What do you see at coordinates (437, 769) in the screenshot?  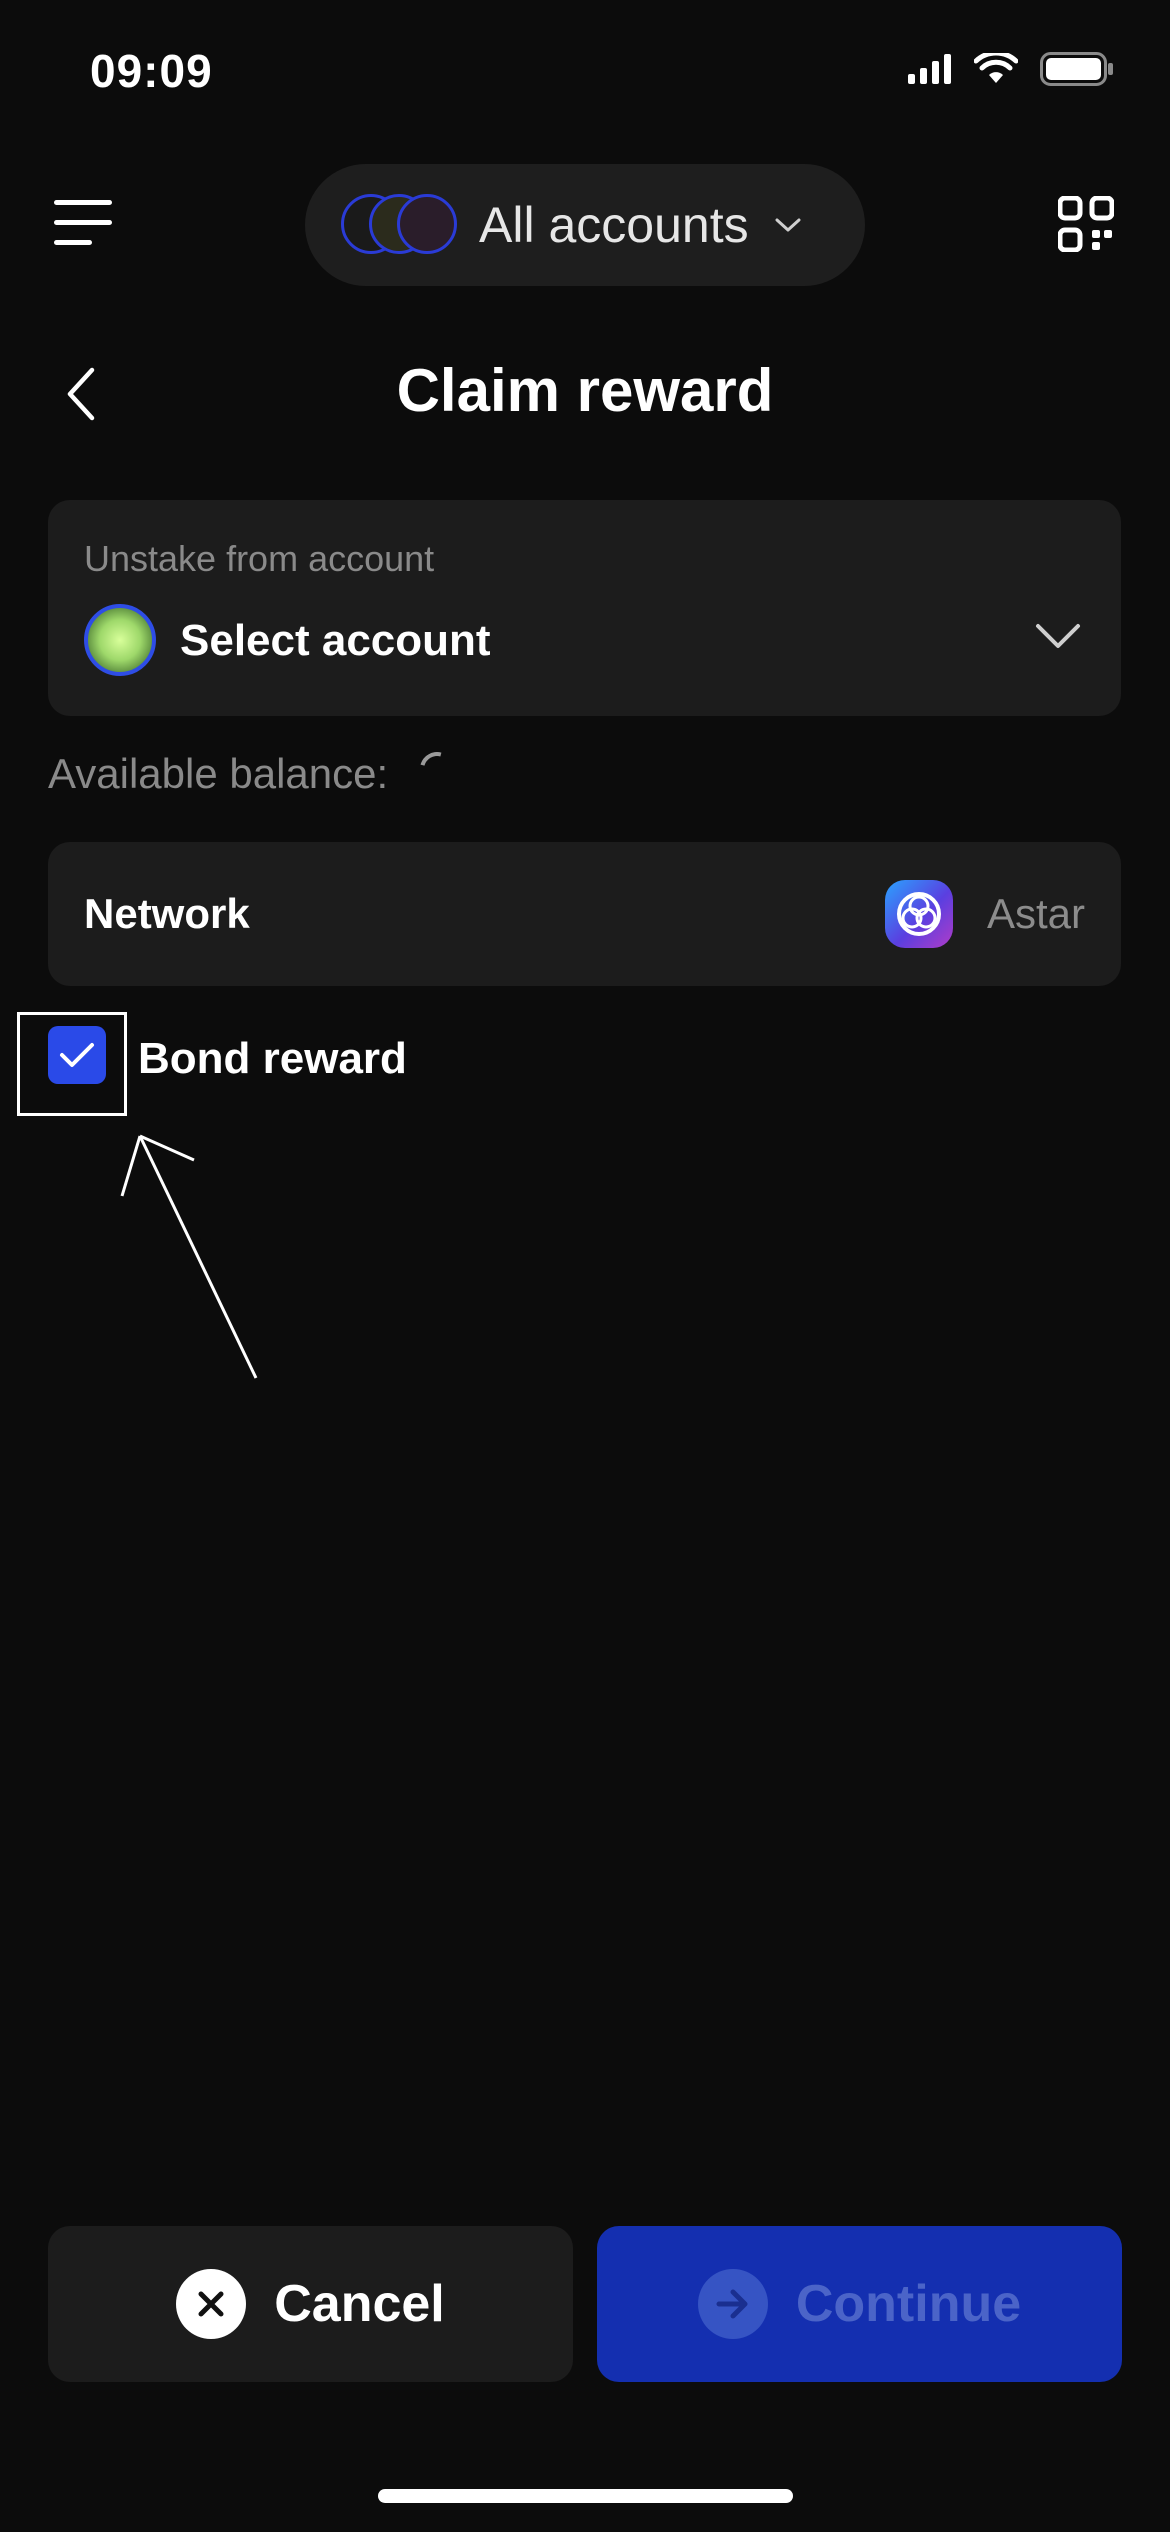 I see `loading-spinner-icon` at bounding box center [437, 769].